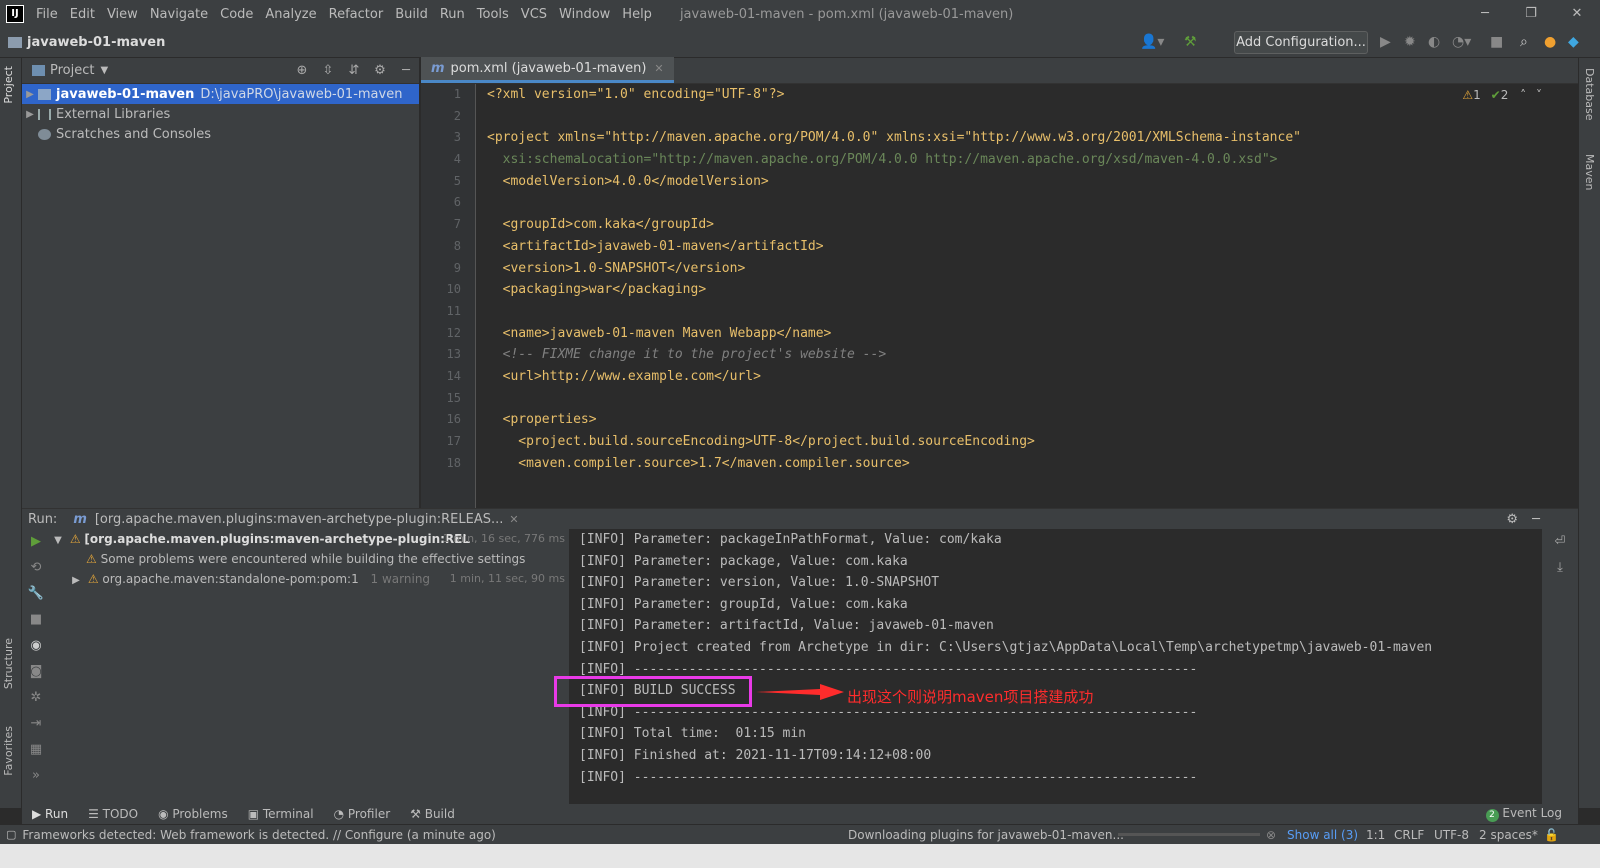 Image resolution: width=1600 pixels, height=868 pixels. What do you see at coordinates (179, 14) in the screenshot?
I see `menu-navigate: Navigate` at bounding box center [179, 14].